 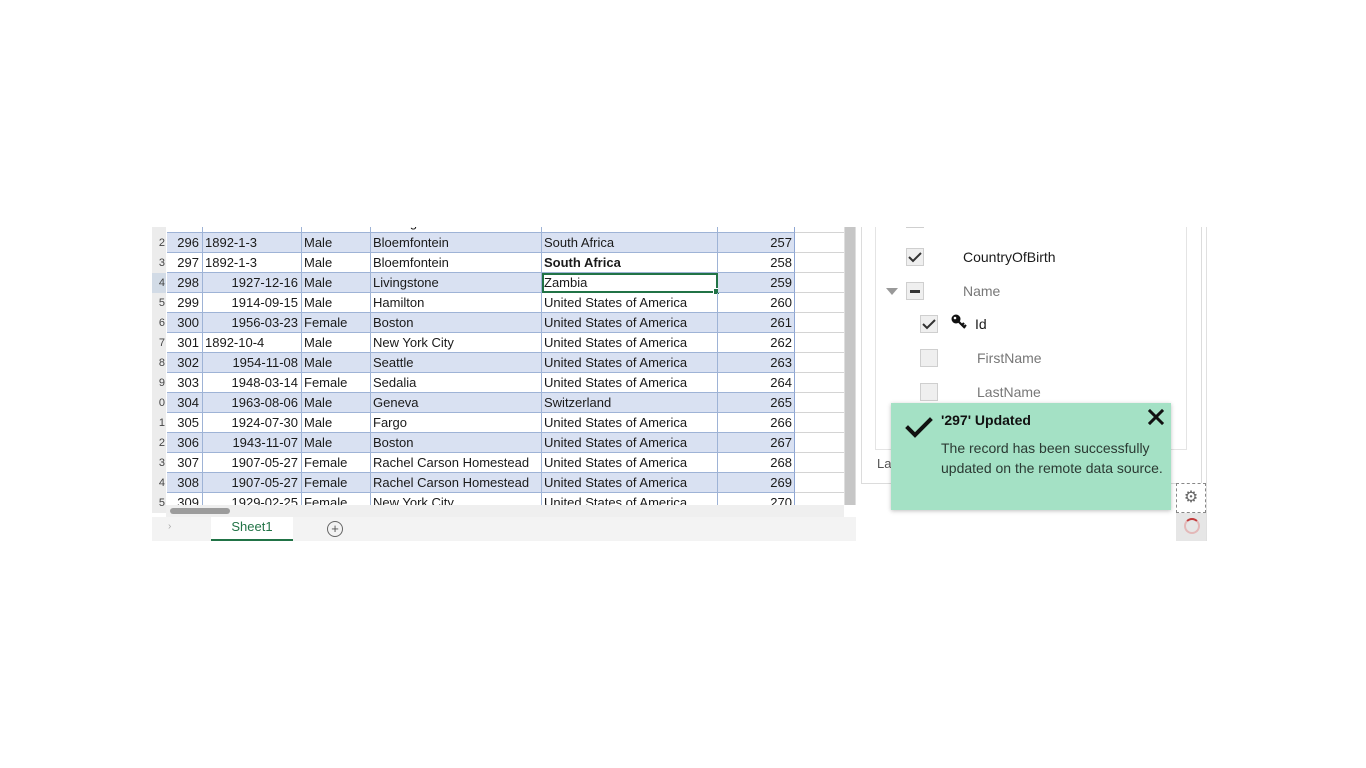 What do you see at coordinates (756, 243) in the screenshot?
I see `cell-number: 257` at bounding box center [756, 243].